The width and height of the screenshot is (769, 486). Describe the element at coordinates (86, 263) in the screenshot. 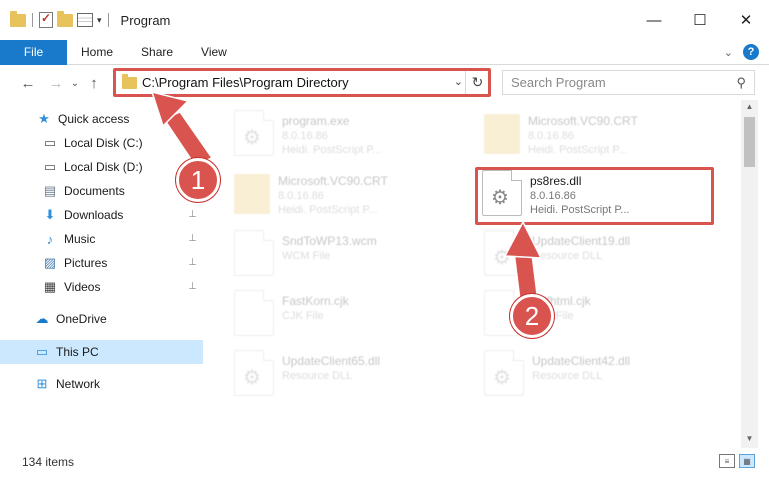

I see `sidebar-item-label: Pictures` at that location.